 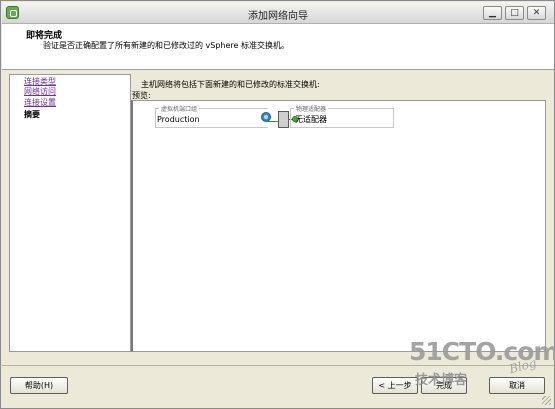 What do you see at coordinates (32, 114) in the screenshot?
I see `sidebar-item-summary: 摘要` at bounding box center [32, 114].